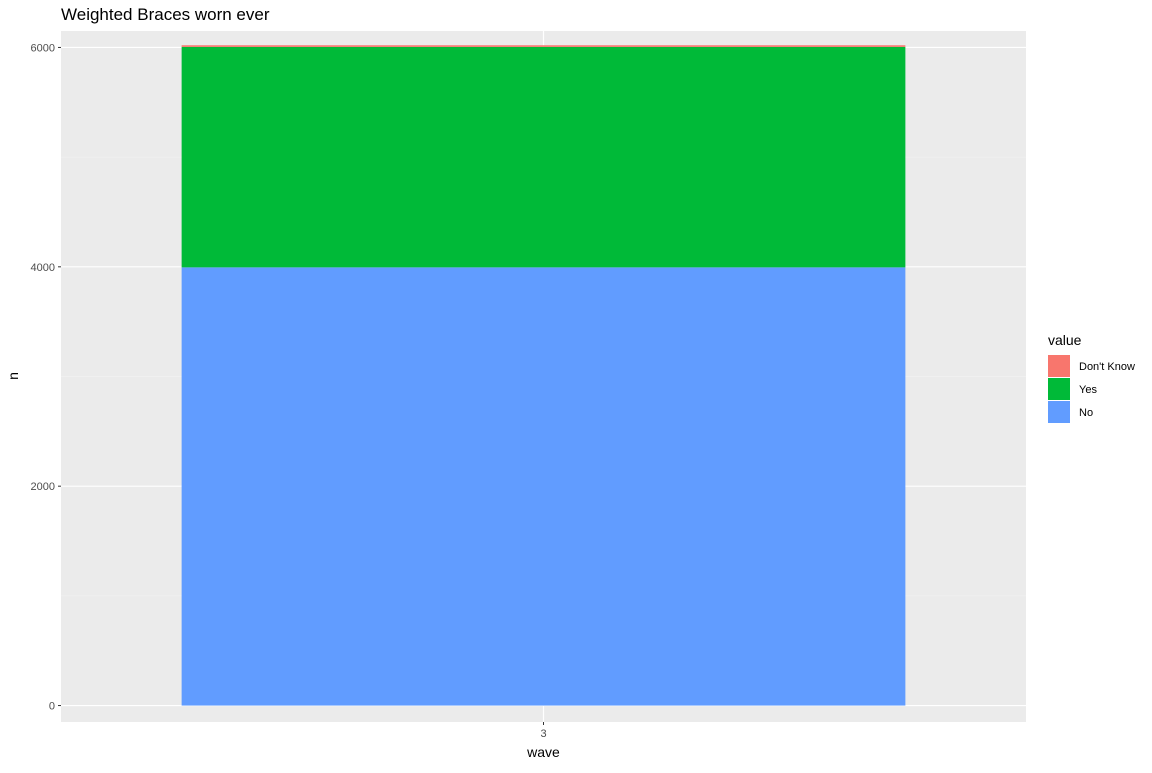  Describe the element at coordinates (543, 46) in the screenshot. I see `bar-segment-don-t-know` at that location.